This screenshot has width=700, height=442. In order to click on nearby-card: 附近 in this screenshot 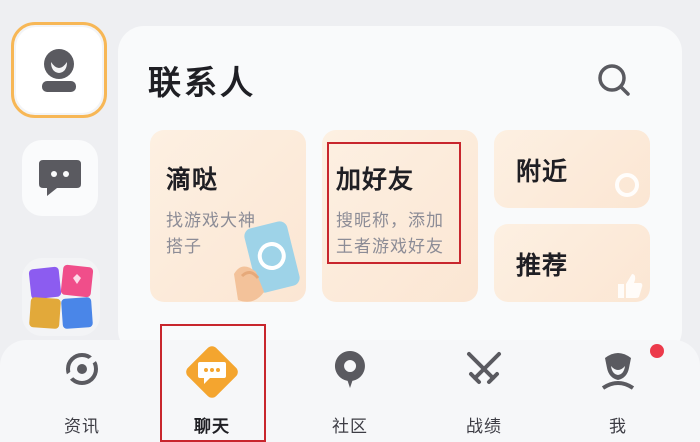, I will do `click(572, 169)`.